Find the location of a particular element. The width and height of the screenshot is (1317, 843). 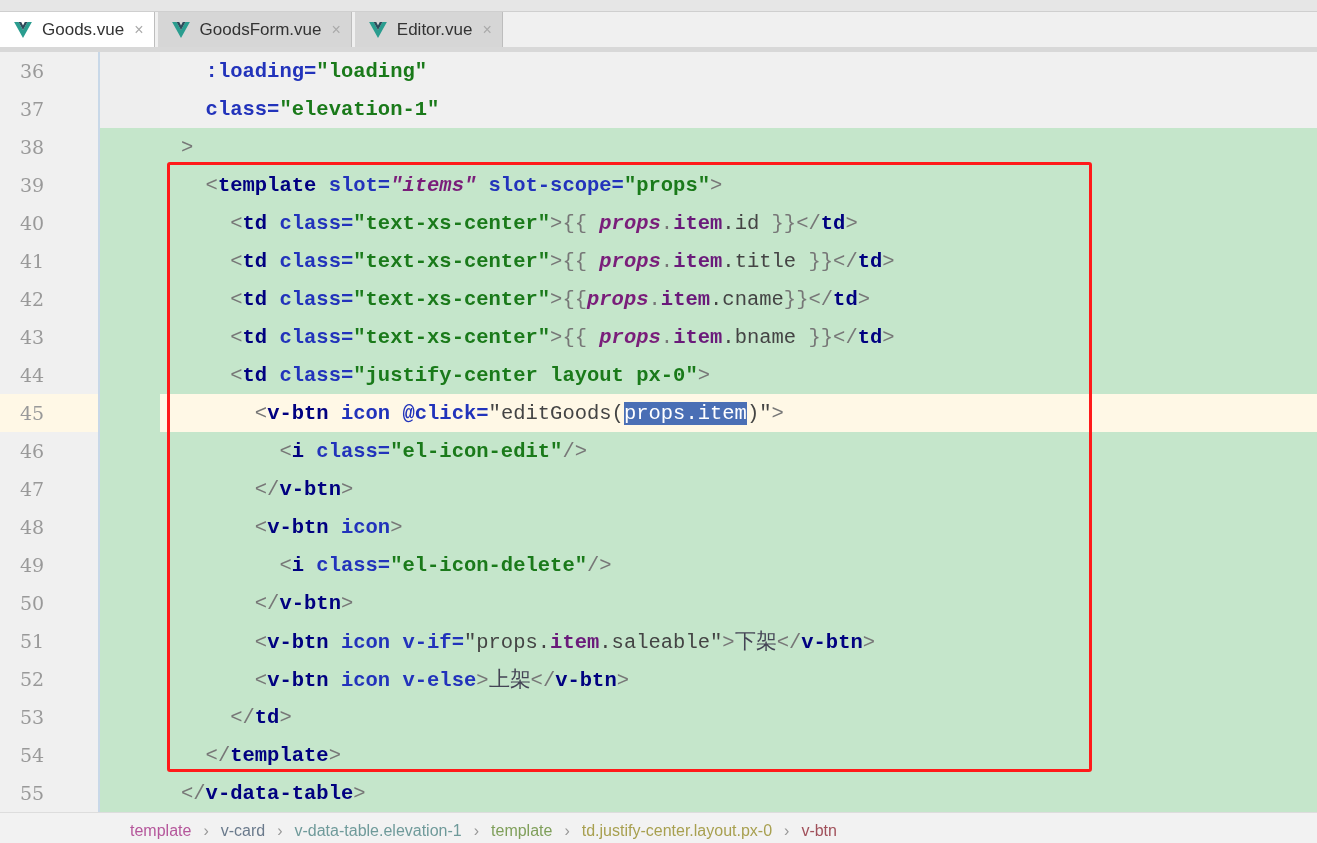

code-line: </td> is located at coordinates (260, 717).